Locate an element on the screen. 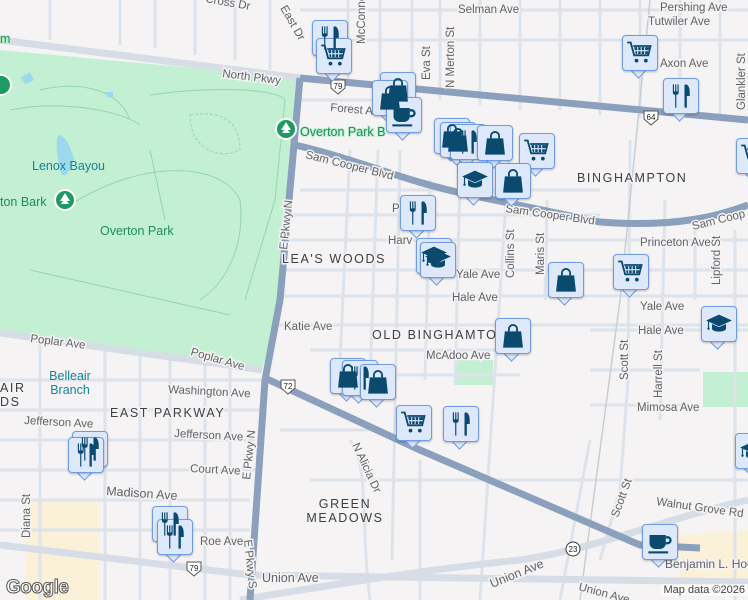 The width and height of the screenshot is (748, 600). svg-text: LEA'S WOODS is located at coordinates (334, 259).